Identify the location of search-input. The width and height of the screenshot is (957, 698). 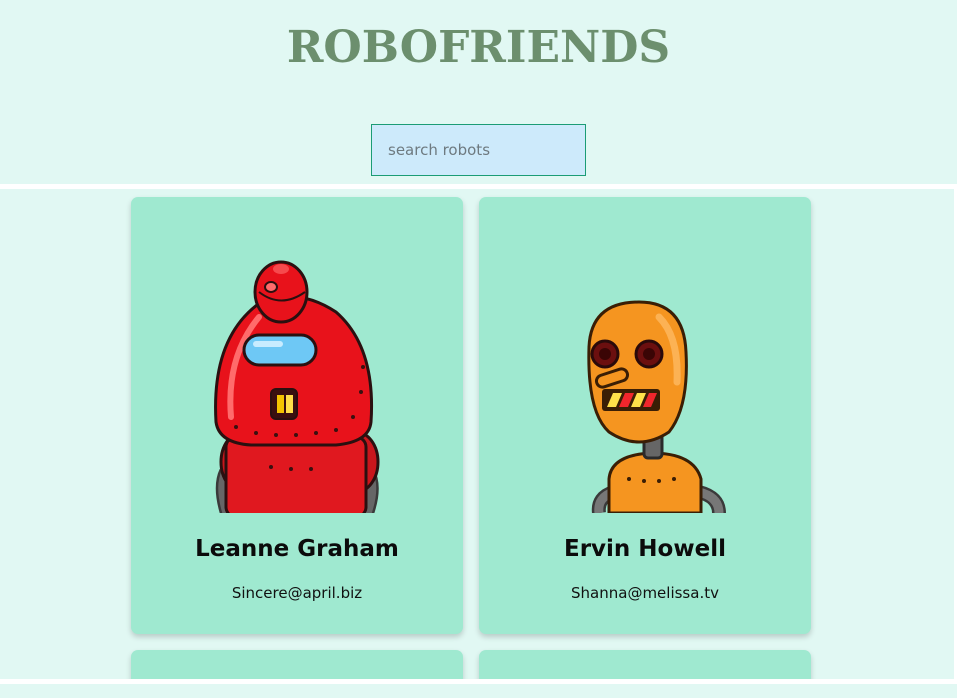
(478, 150).